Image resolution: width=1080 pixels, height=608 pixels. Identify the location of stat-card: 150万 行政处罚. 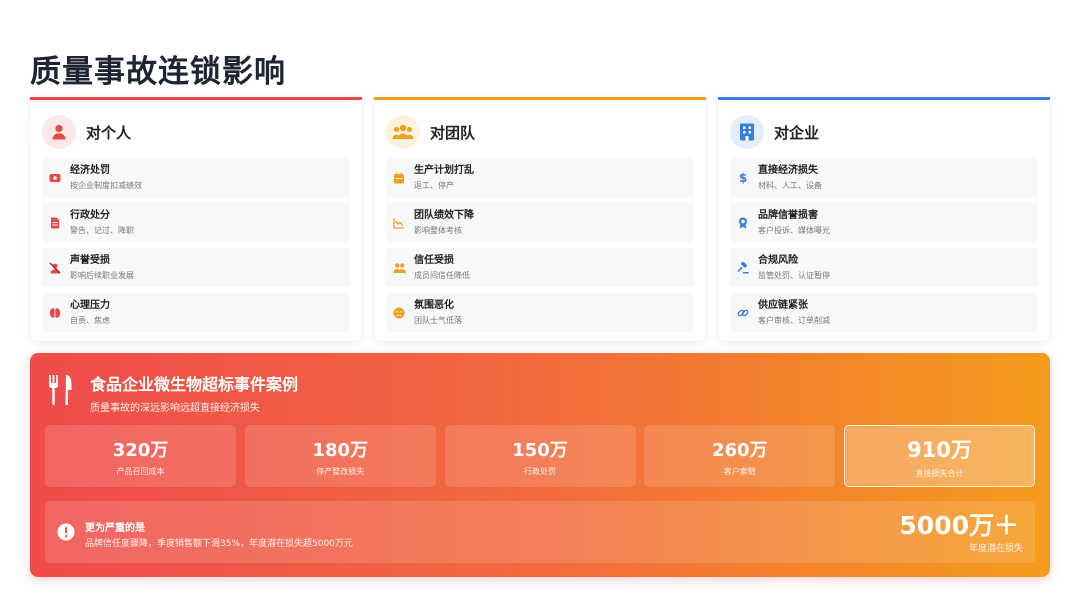
(540, 456).